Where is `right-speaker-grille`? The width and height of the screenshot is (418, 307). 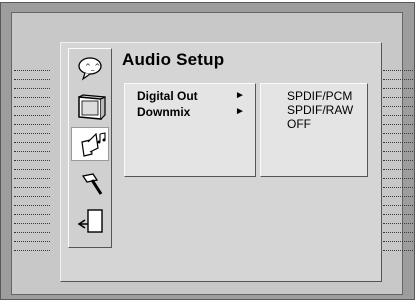 right-speaker-grille is located at coordinates (398, 164).